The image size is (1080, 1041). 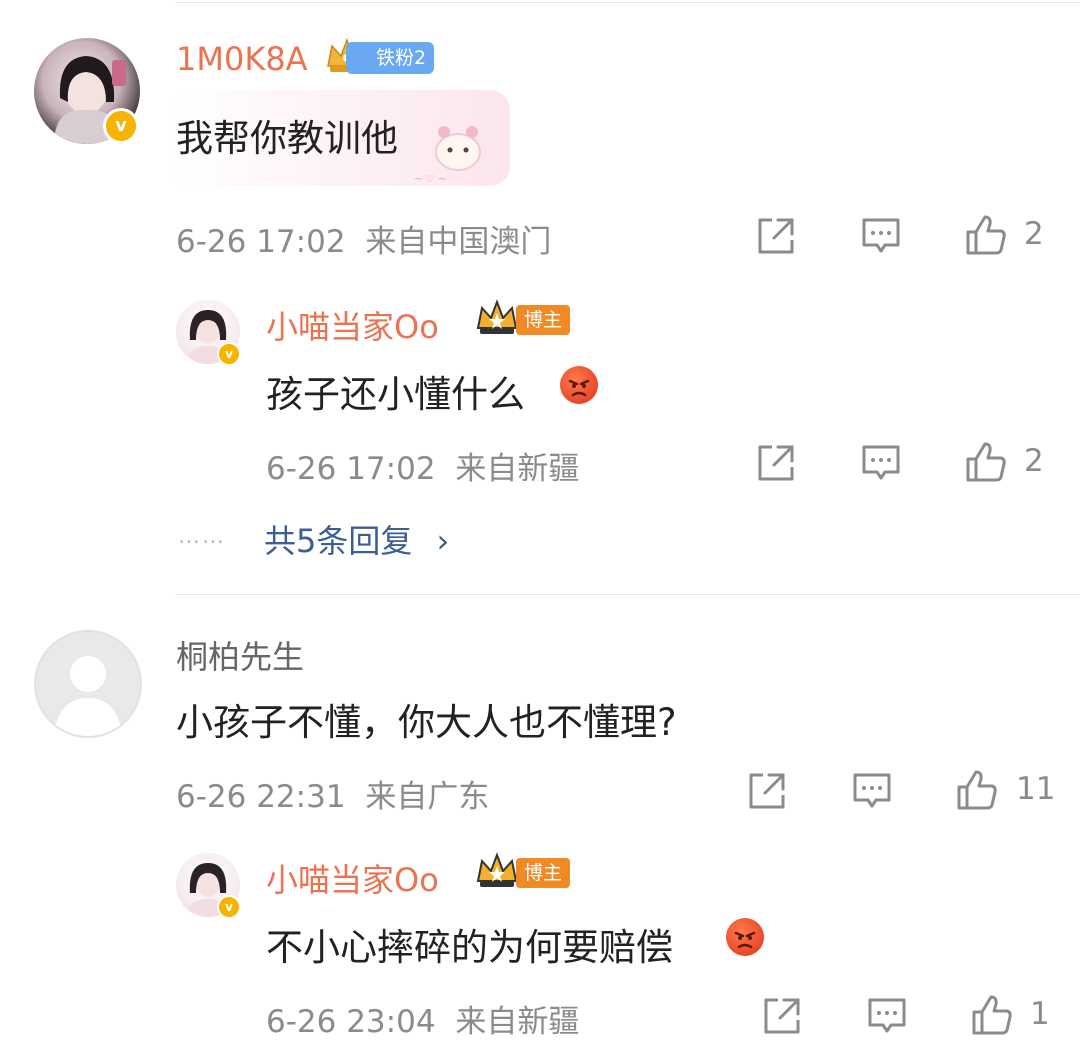 I want to click on comment-text: 我帮你教训他, so click(x=287, y=138).